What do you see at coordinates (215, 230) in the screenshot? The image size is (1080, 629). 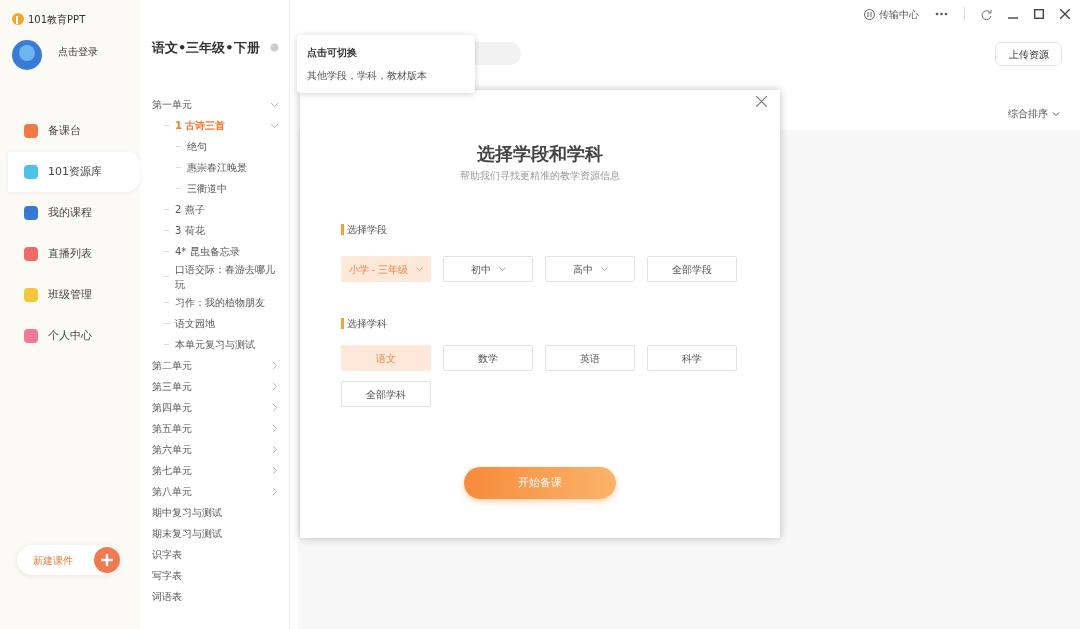 I see `tree-item: 3 荷花` at bounding box center [215, 230].